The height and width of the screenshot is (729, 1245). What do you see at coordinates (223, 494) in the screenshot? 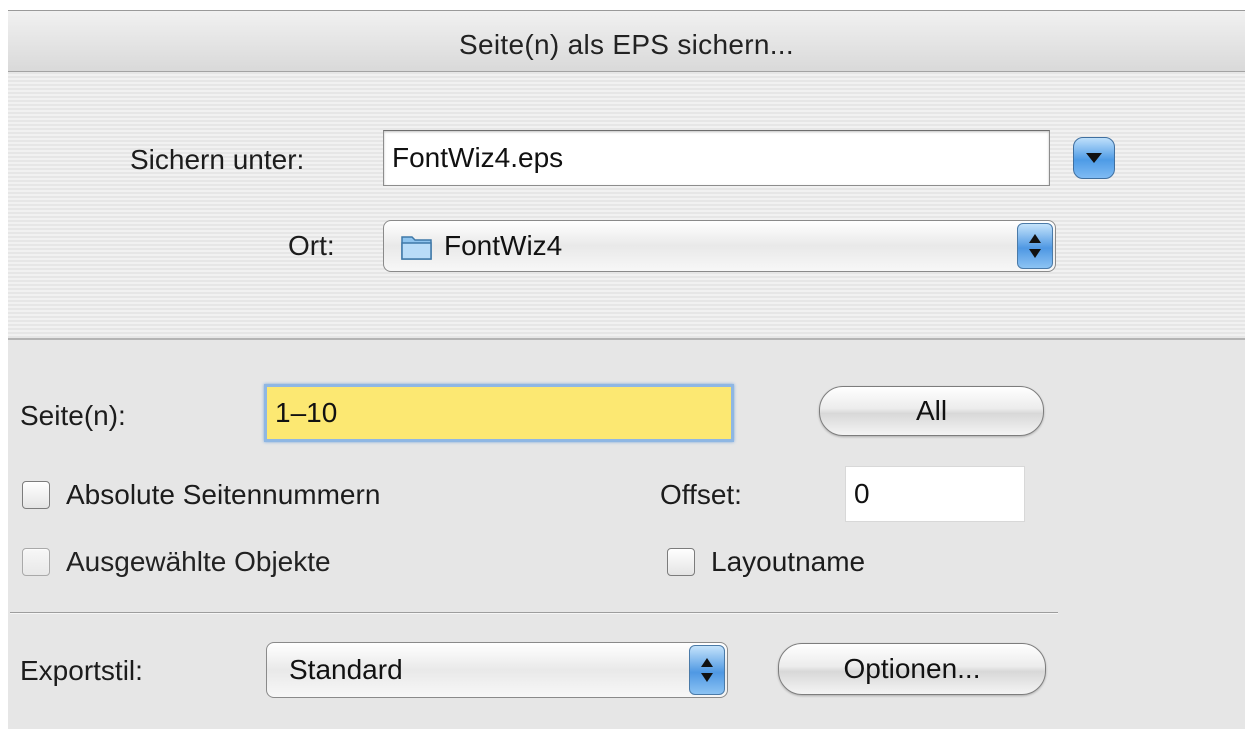
I see `absolute-page-numbers-label: Absolute Seitennummern` at bounding box center [223, 494].